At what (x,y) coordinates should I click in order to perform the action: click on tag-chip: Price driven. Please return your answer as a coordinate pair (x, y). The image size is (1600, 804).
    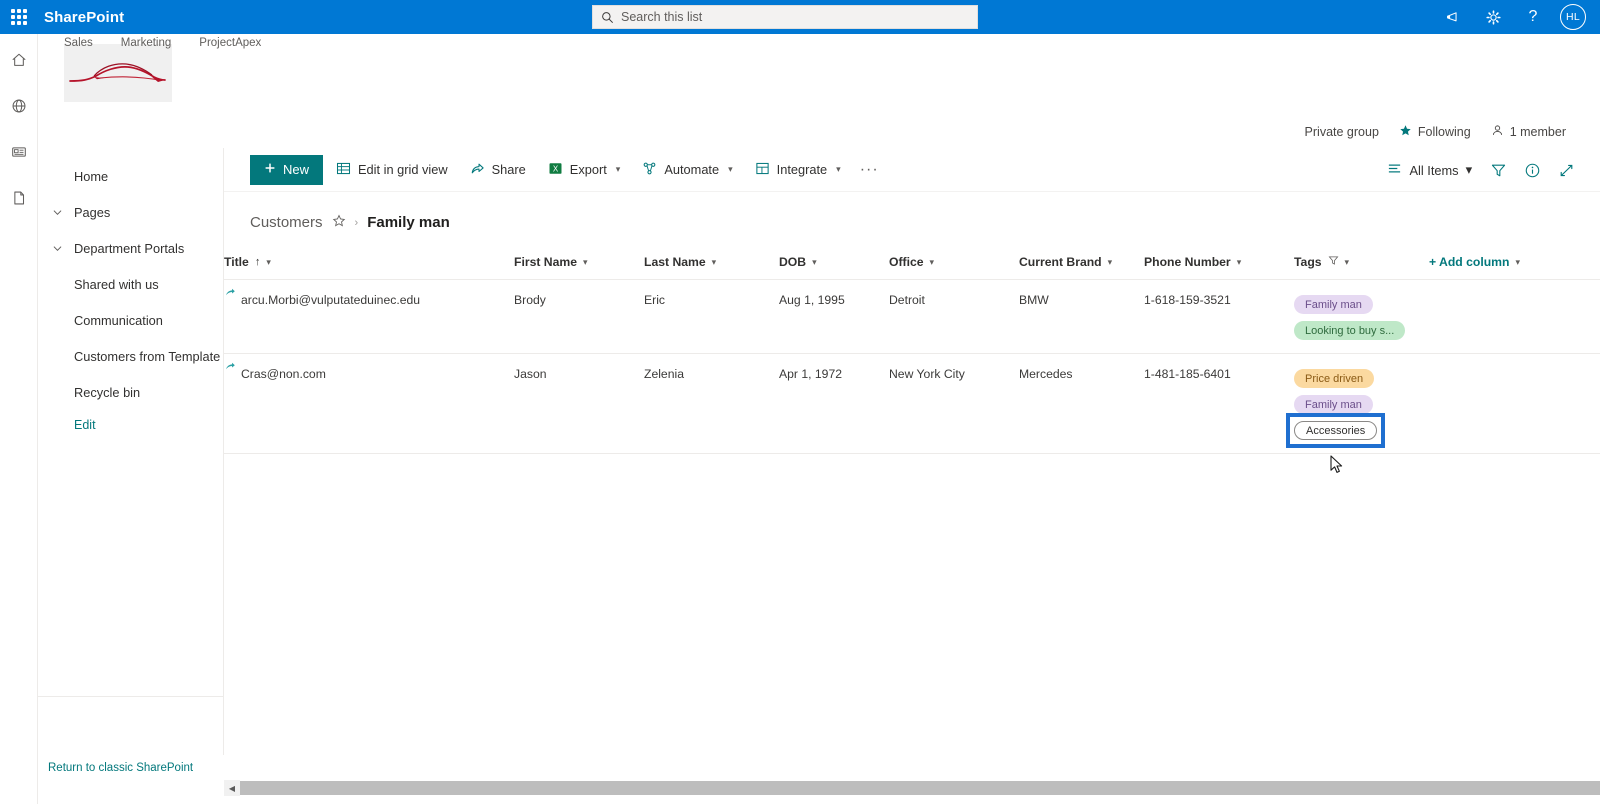
    Looking at the image, I should click on (1334, 378).